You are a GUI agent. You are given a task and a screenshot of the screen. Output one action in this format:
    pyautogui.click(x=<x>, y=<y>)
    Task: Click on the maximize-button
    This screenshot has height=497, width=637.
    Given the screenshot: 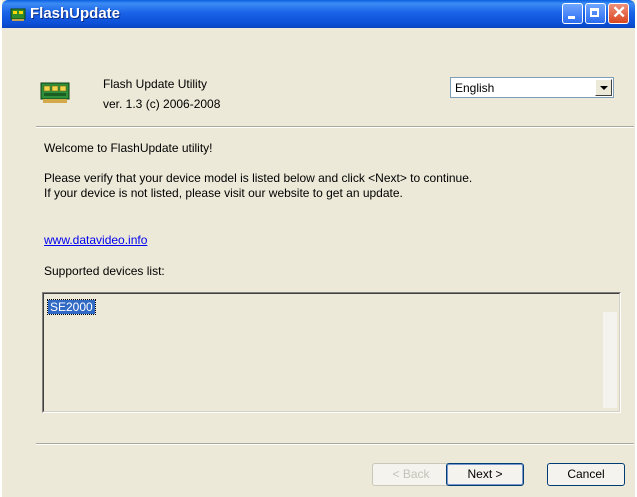 What is the action you would take?
    pyautogui.click(x=595, y=13)
    